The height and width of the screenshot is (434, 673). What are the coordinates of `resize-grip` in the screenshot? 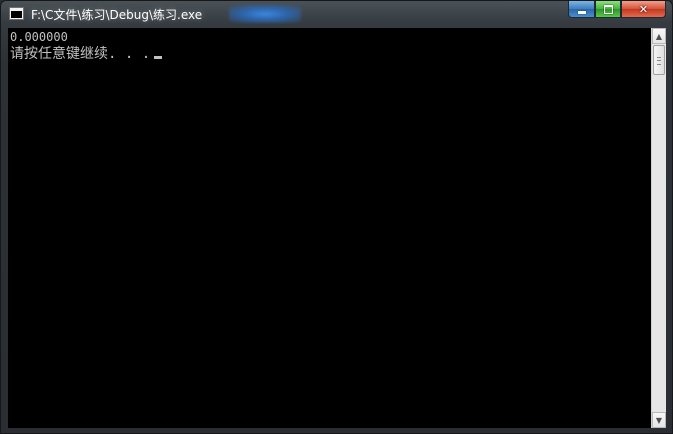 It's located at (658, 430).